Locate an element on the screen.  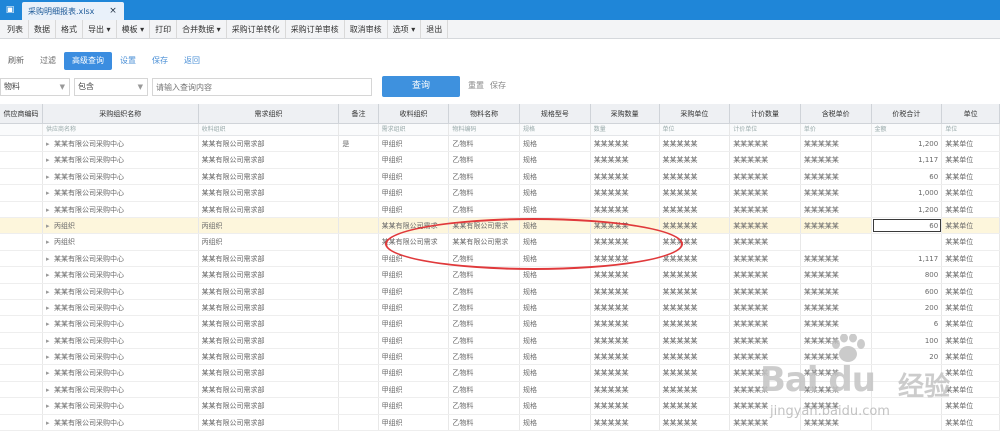
table-cell: ▸ 丙组织 is located at coordinates (121, 225).